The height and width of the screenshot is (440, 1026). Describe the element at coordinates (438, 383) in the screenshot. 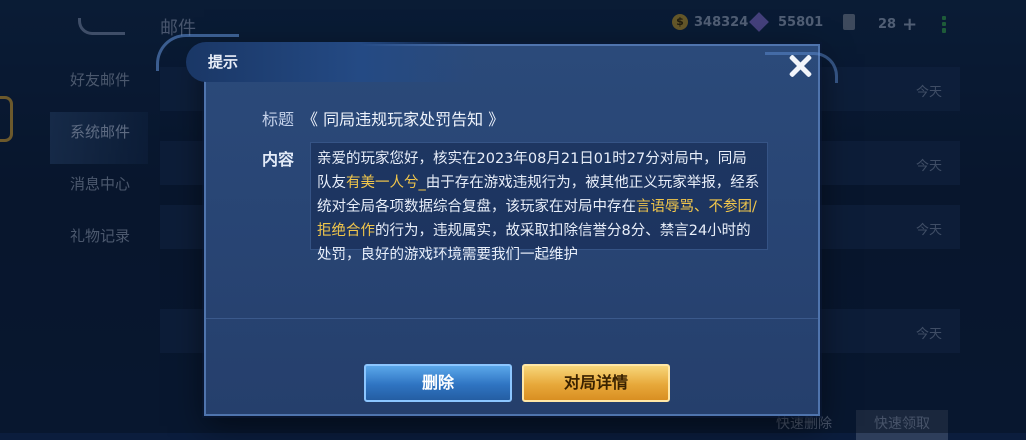

I see `delete-button: 删除` at that location.